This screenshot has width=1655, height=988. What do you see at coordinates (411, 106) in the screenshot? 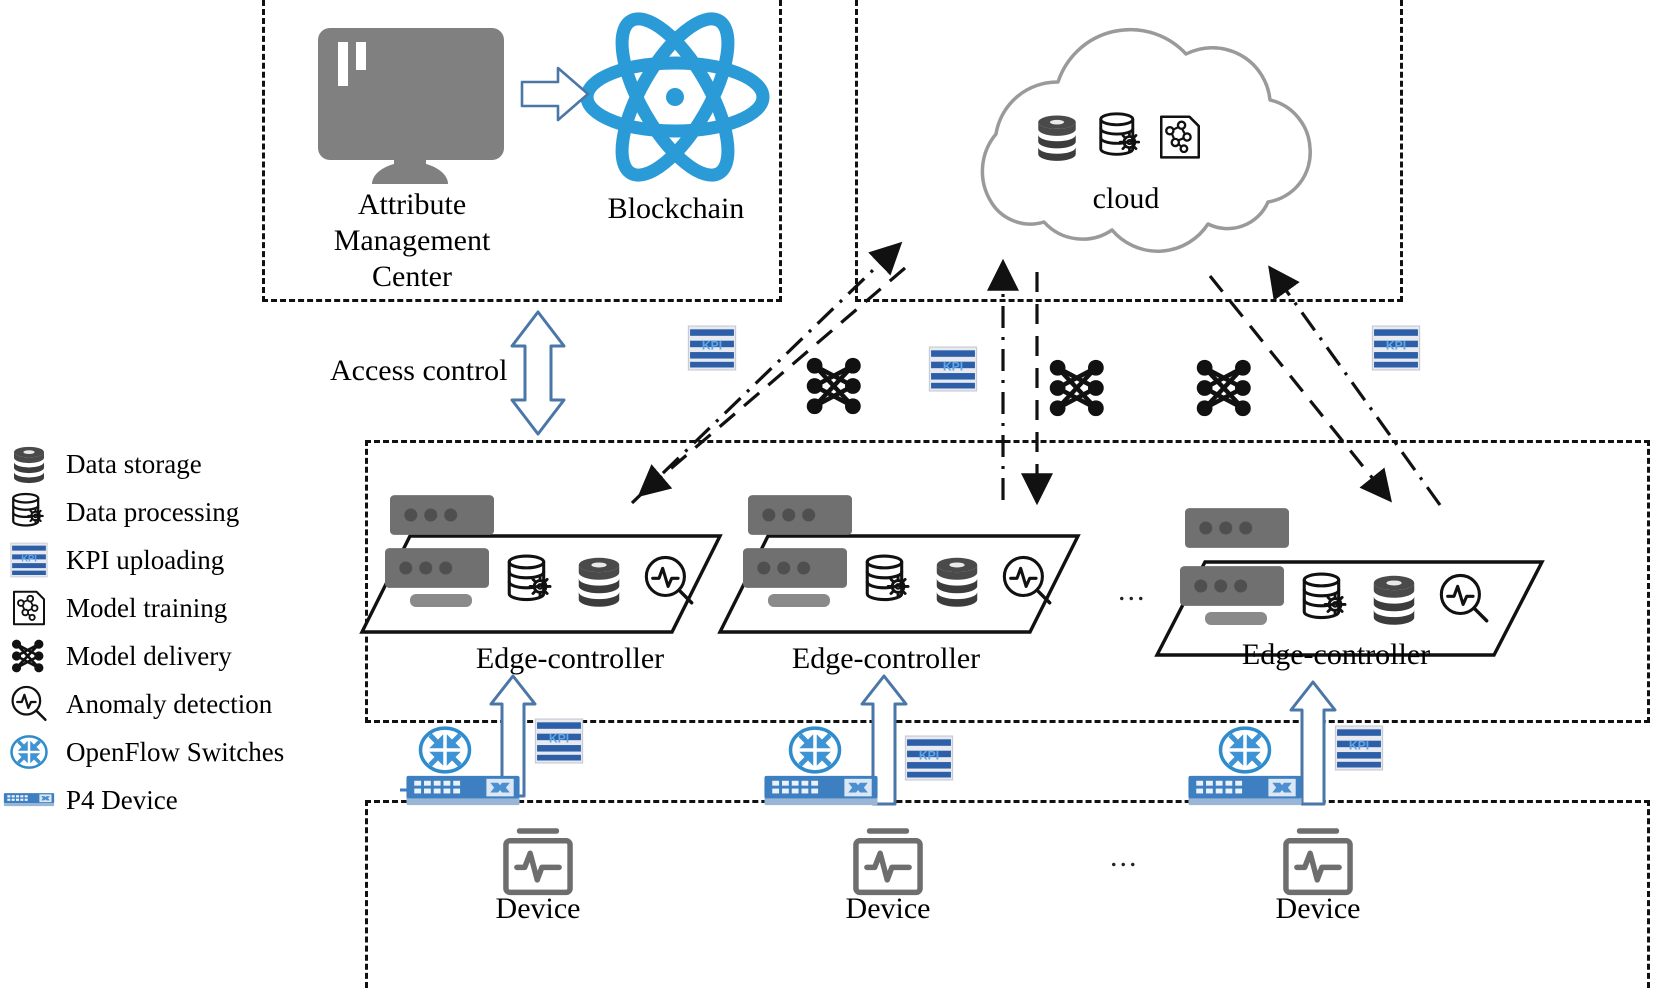
I see `attribute-management-center-icon` at bounding box center [411, 106].